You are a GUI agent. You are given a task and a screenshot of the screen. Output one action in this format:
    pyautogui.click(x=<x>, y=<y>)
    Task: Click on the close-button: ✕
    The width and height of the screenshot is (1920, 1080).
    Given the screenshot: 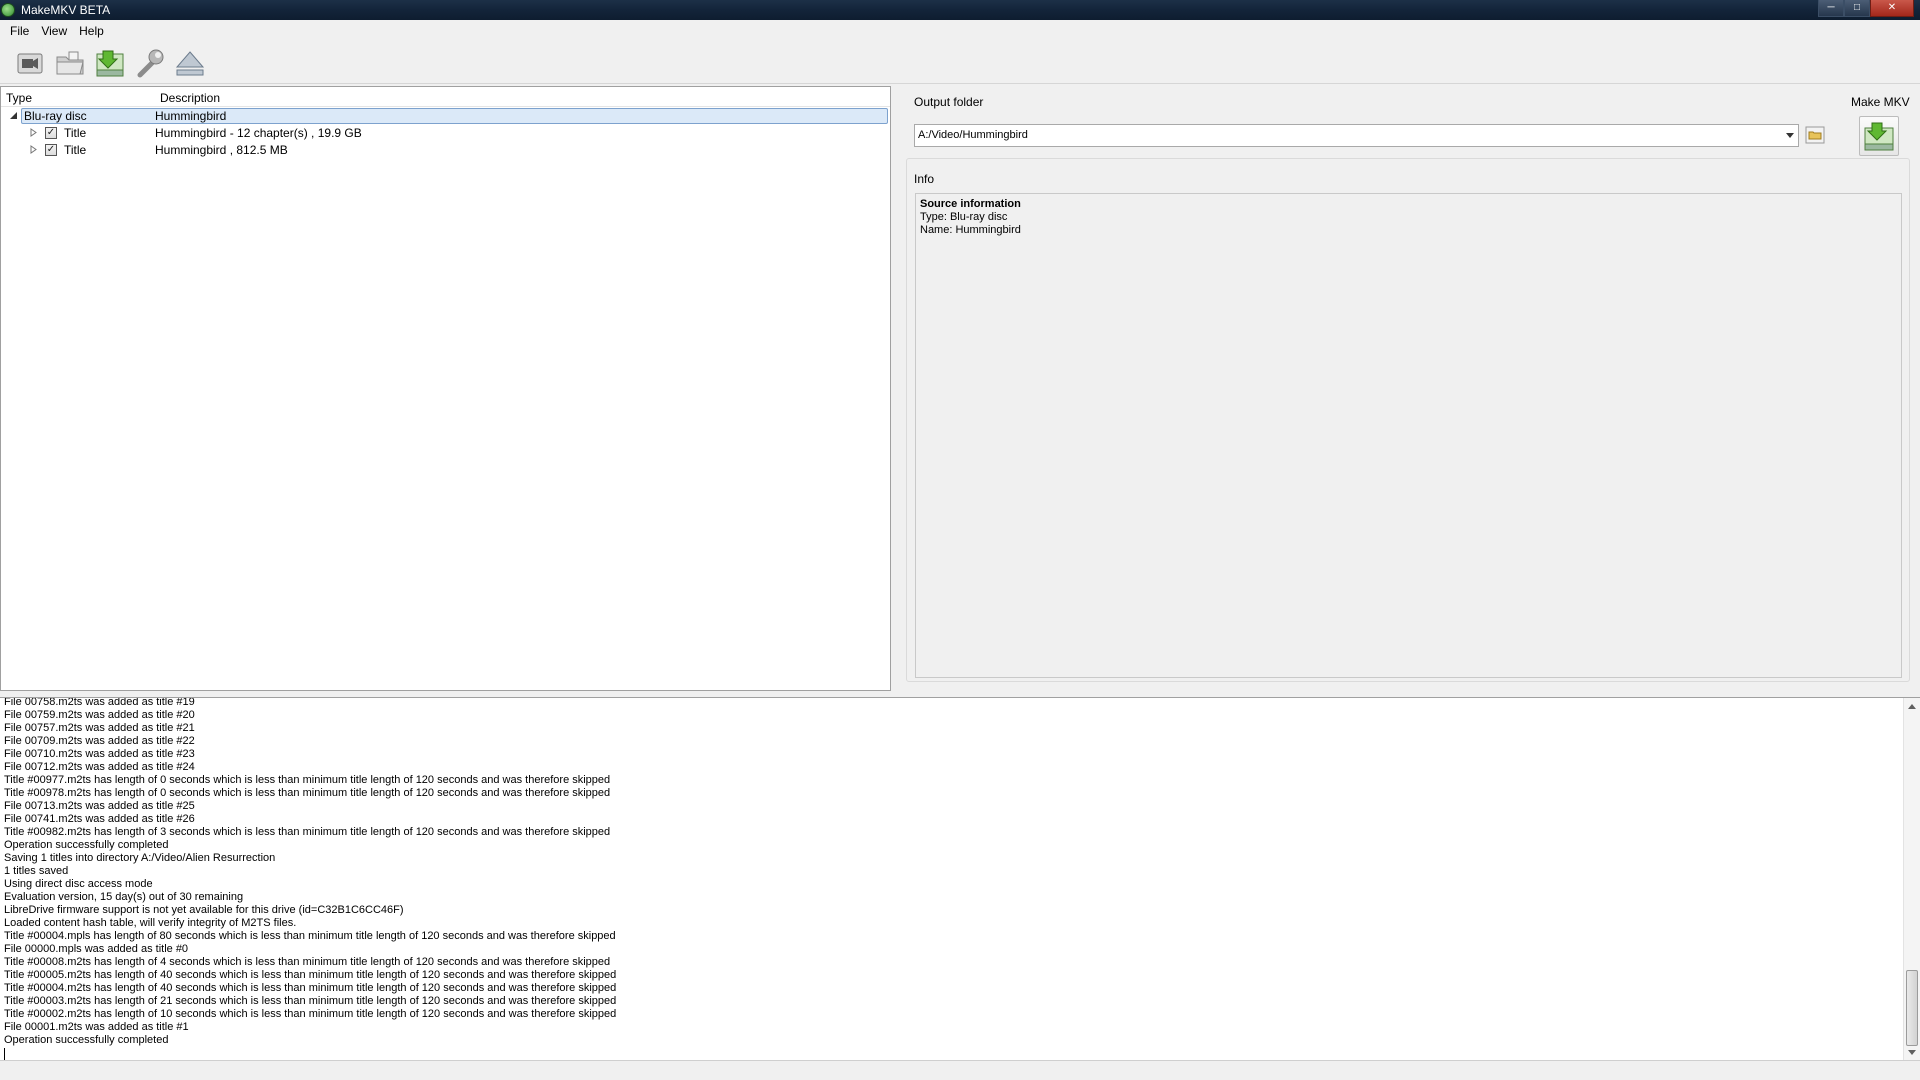 What is the action you would take?
    pyautogui.click(x=1892, y=8)
    